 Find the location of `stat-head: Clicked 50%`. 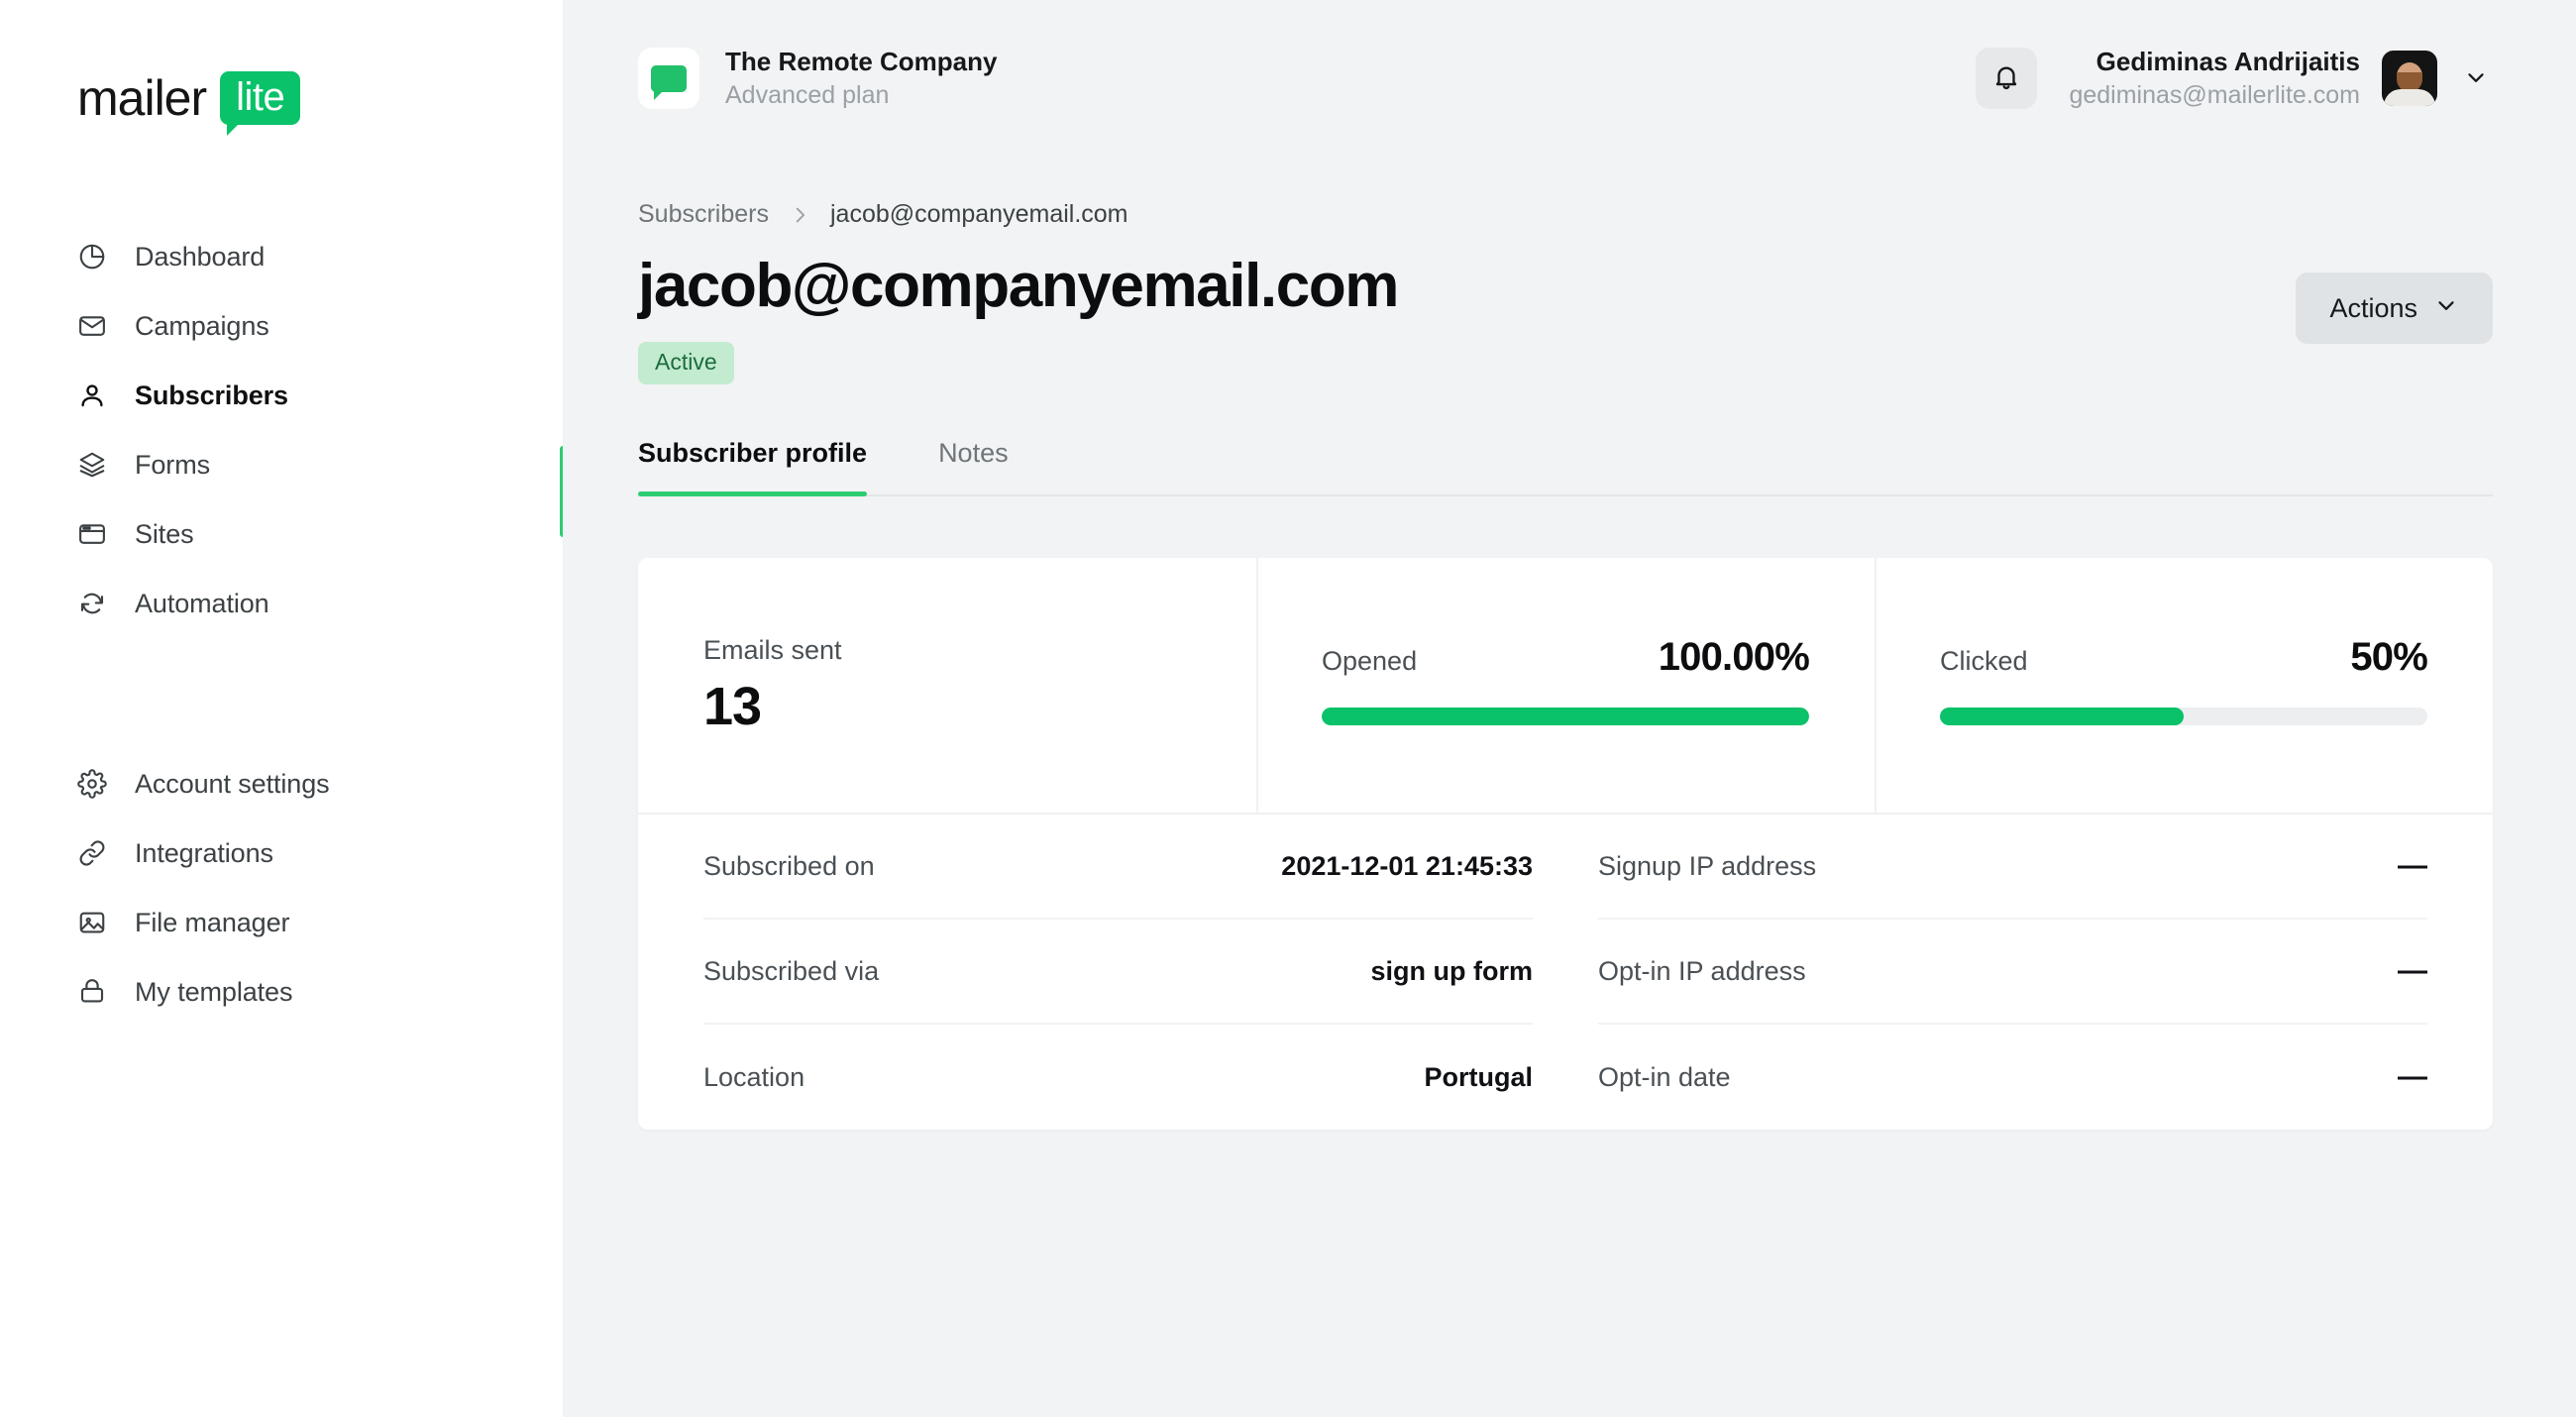

stat-head: Clicked 50% is located at coordinates (2184, 657).